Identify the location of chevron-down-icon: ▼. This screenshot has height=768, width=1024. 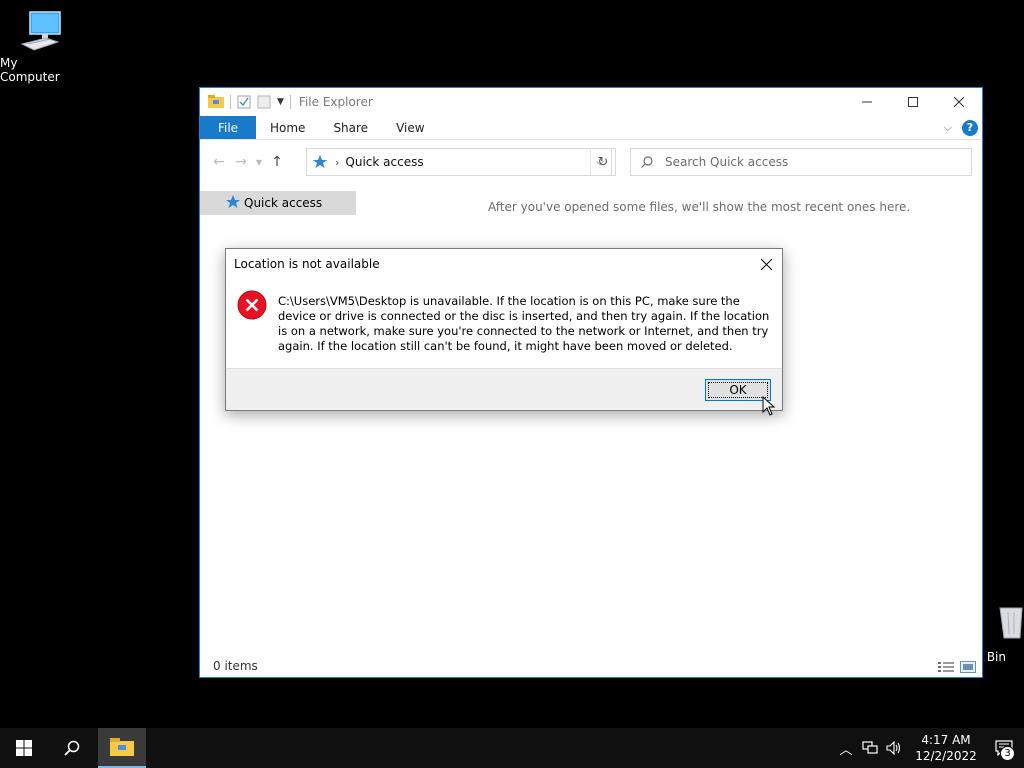
(259, 162).